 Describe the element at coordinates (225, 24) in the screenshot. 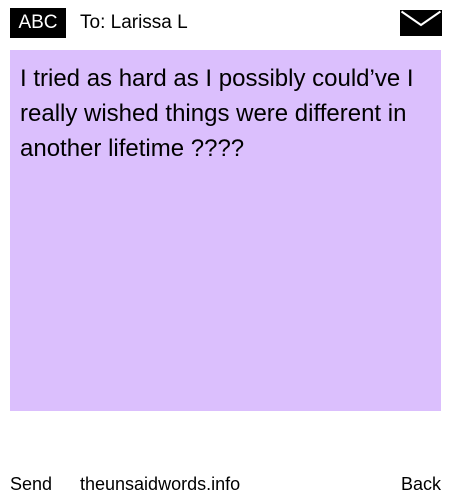

I see `message-header: ABC To: Larissa L` at that location.